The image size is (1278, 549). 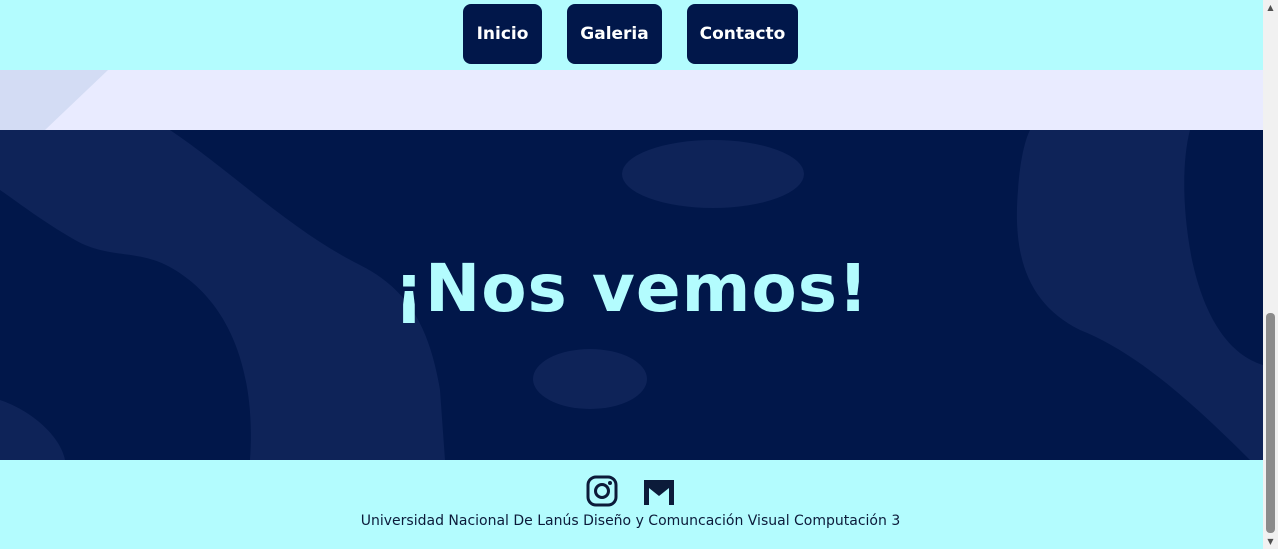 I want to click on nav-contacto-button: Contacto, so click(x=742, y=34).